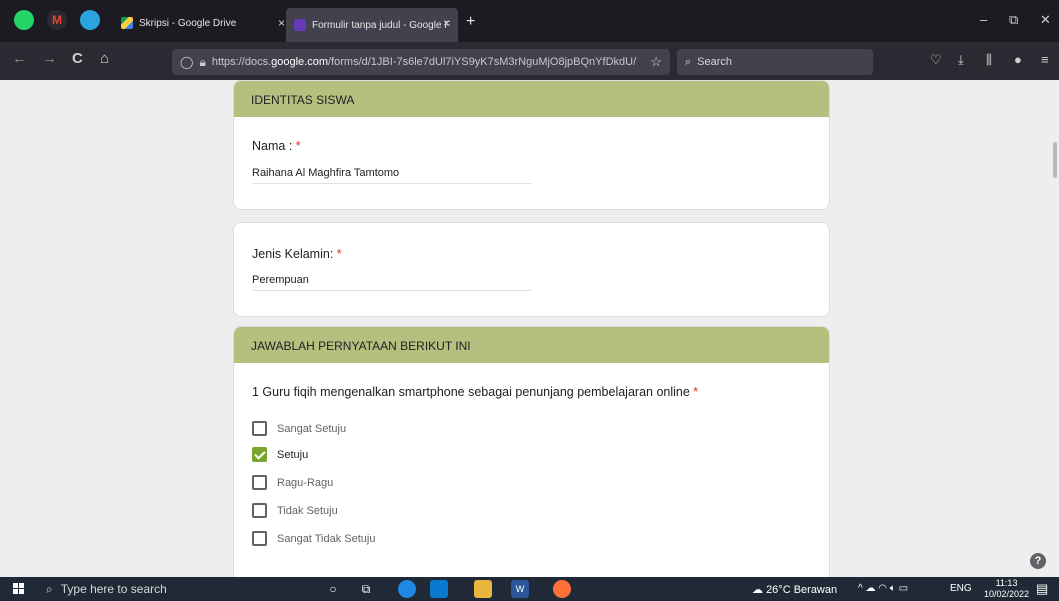  What do you see at coordinates (392, 282) in the screenshot?
I see `gender-input: Perempuan` at bounding box center [392, 282].